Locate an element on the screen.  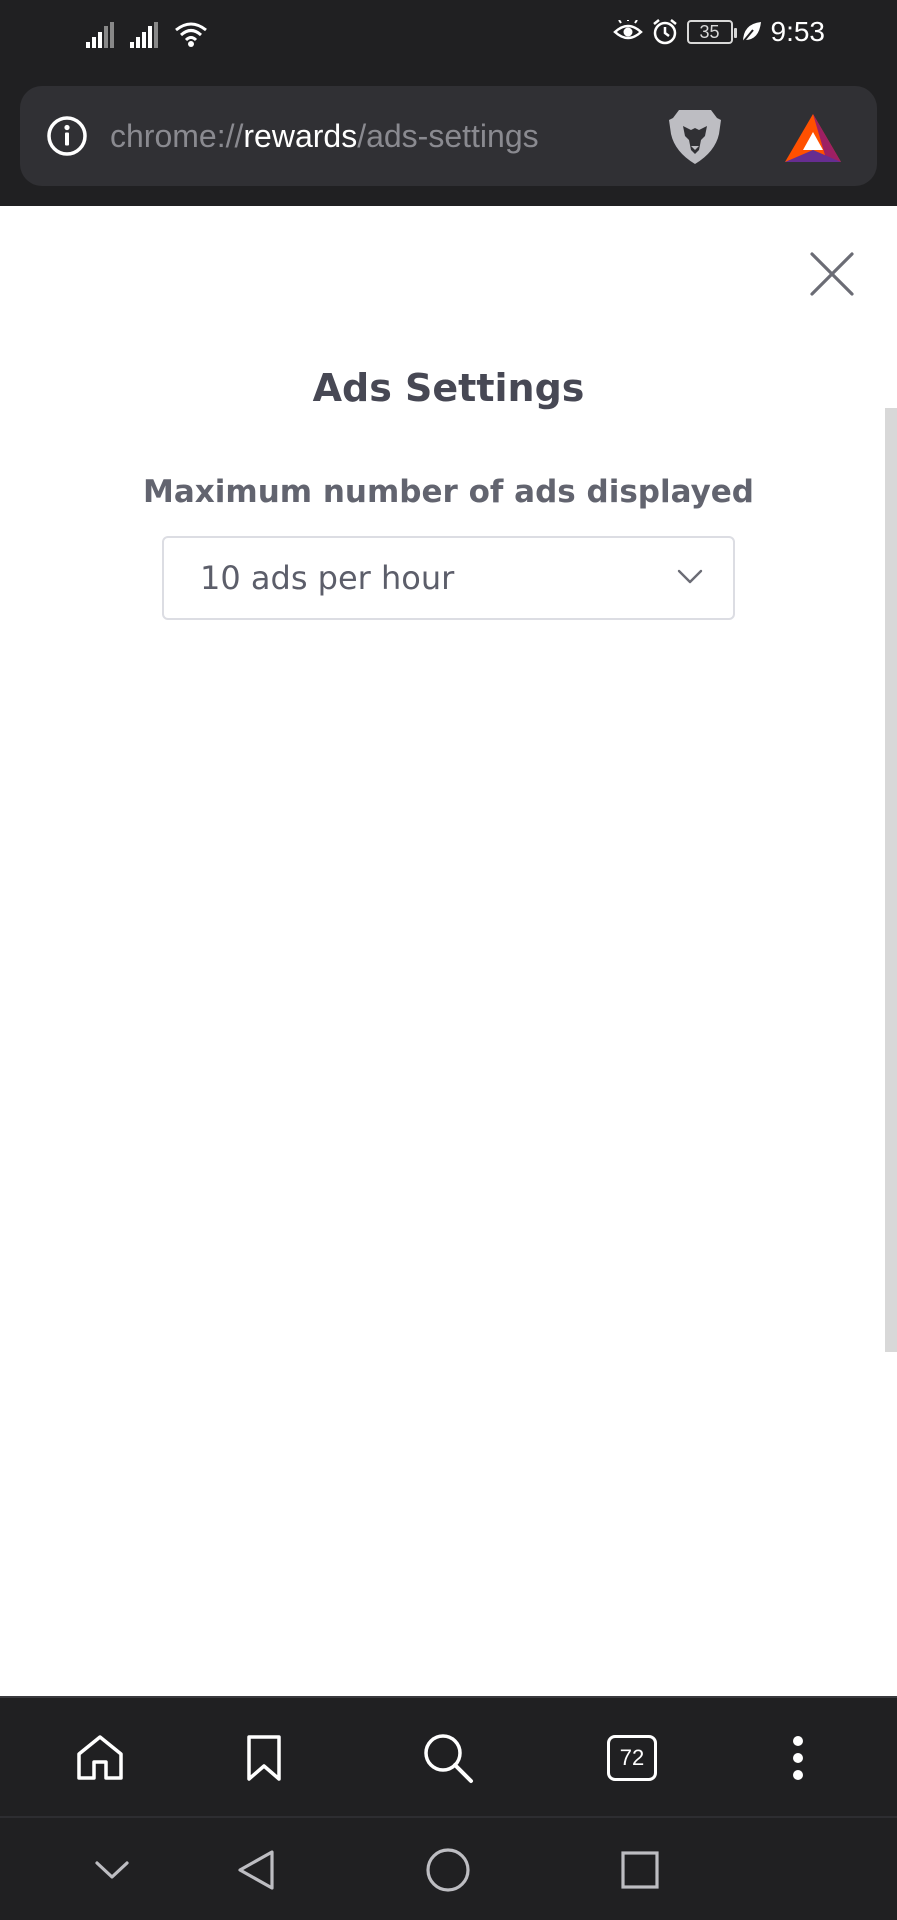
home-circle-icon is located at coordinates (448, 1870).